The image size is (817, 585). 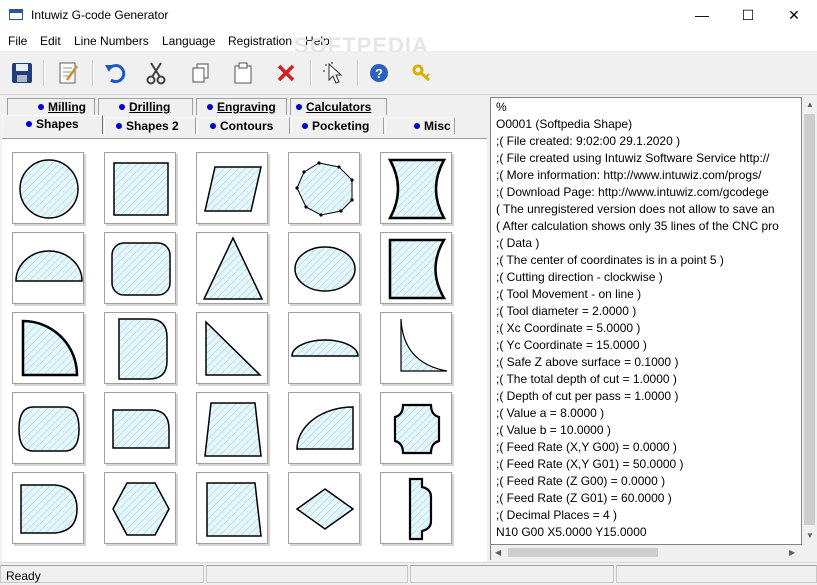 I want to click on menu-file: File, so click(x=17, y=41).